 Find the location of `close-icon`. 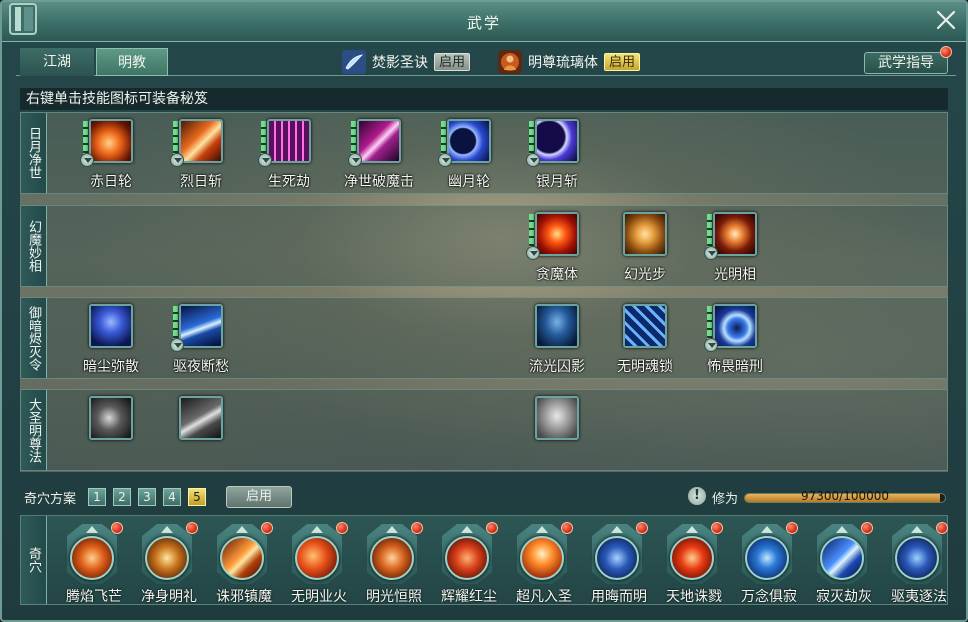

close-icon is located at coordinates (946, 20).